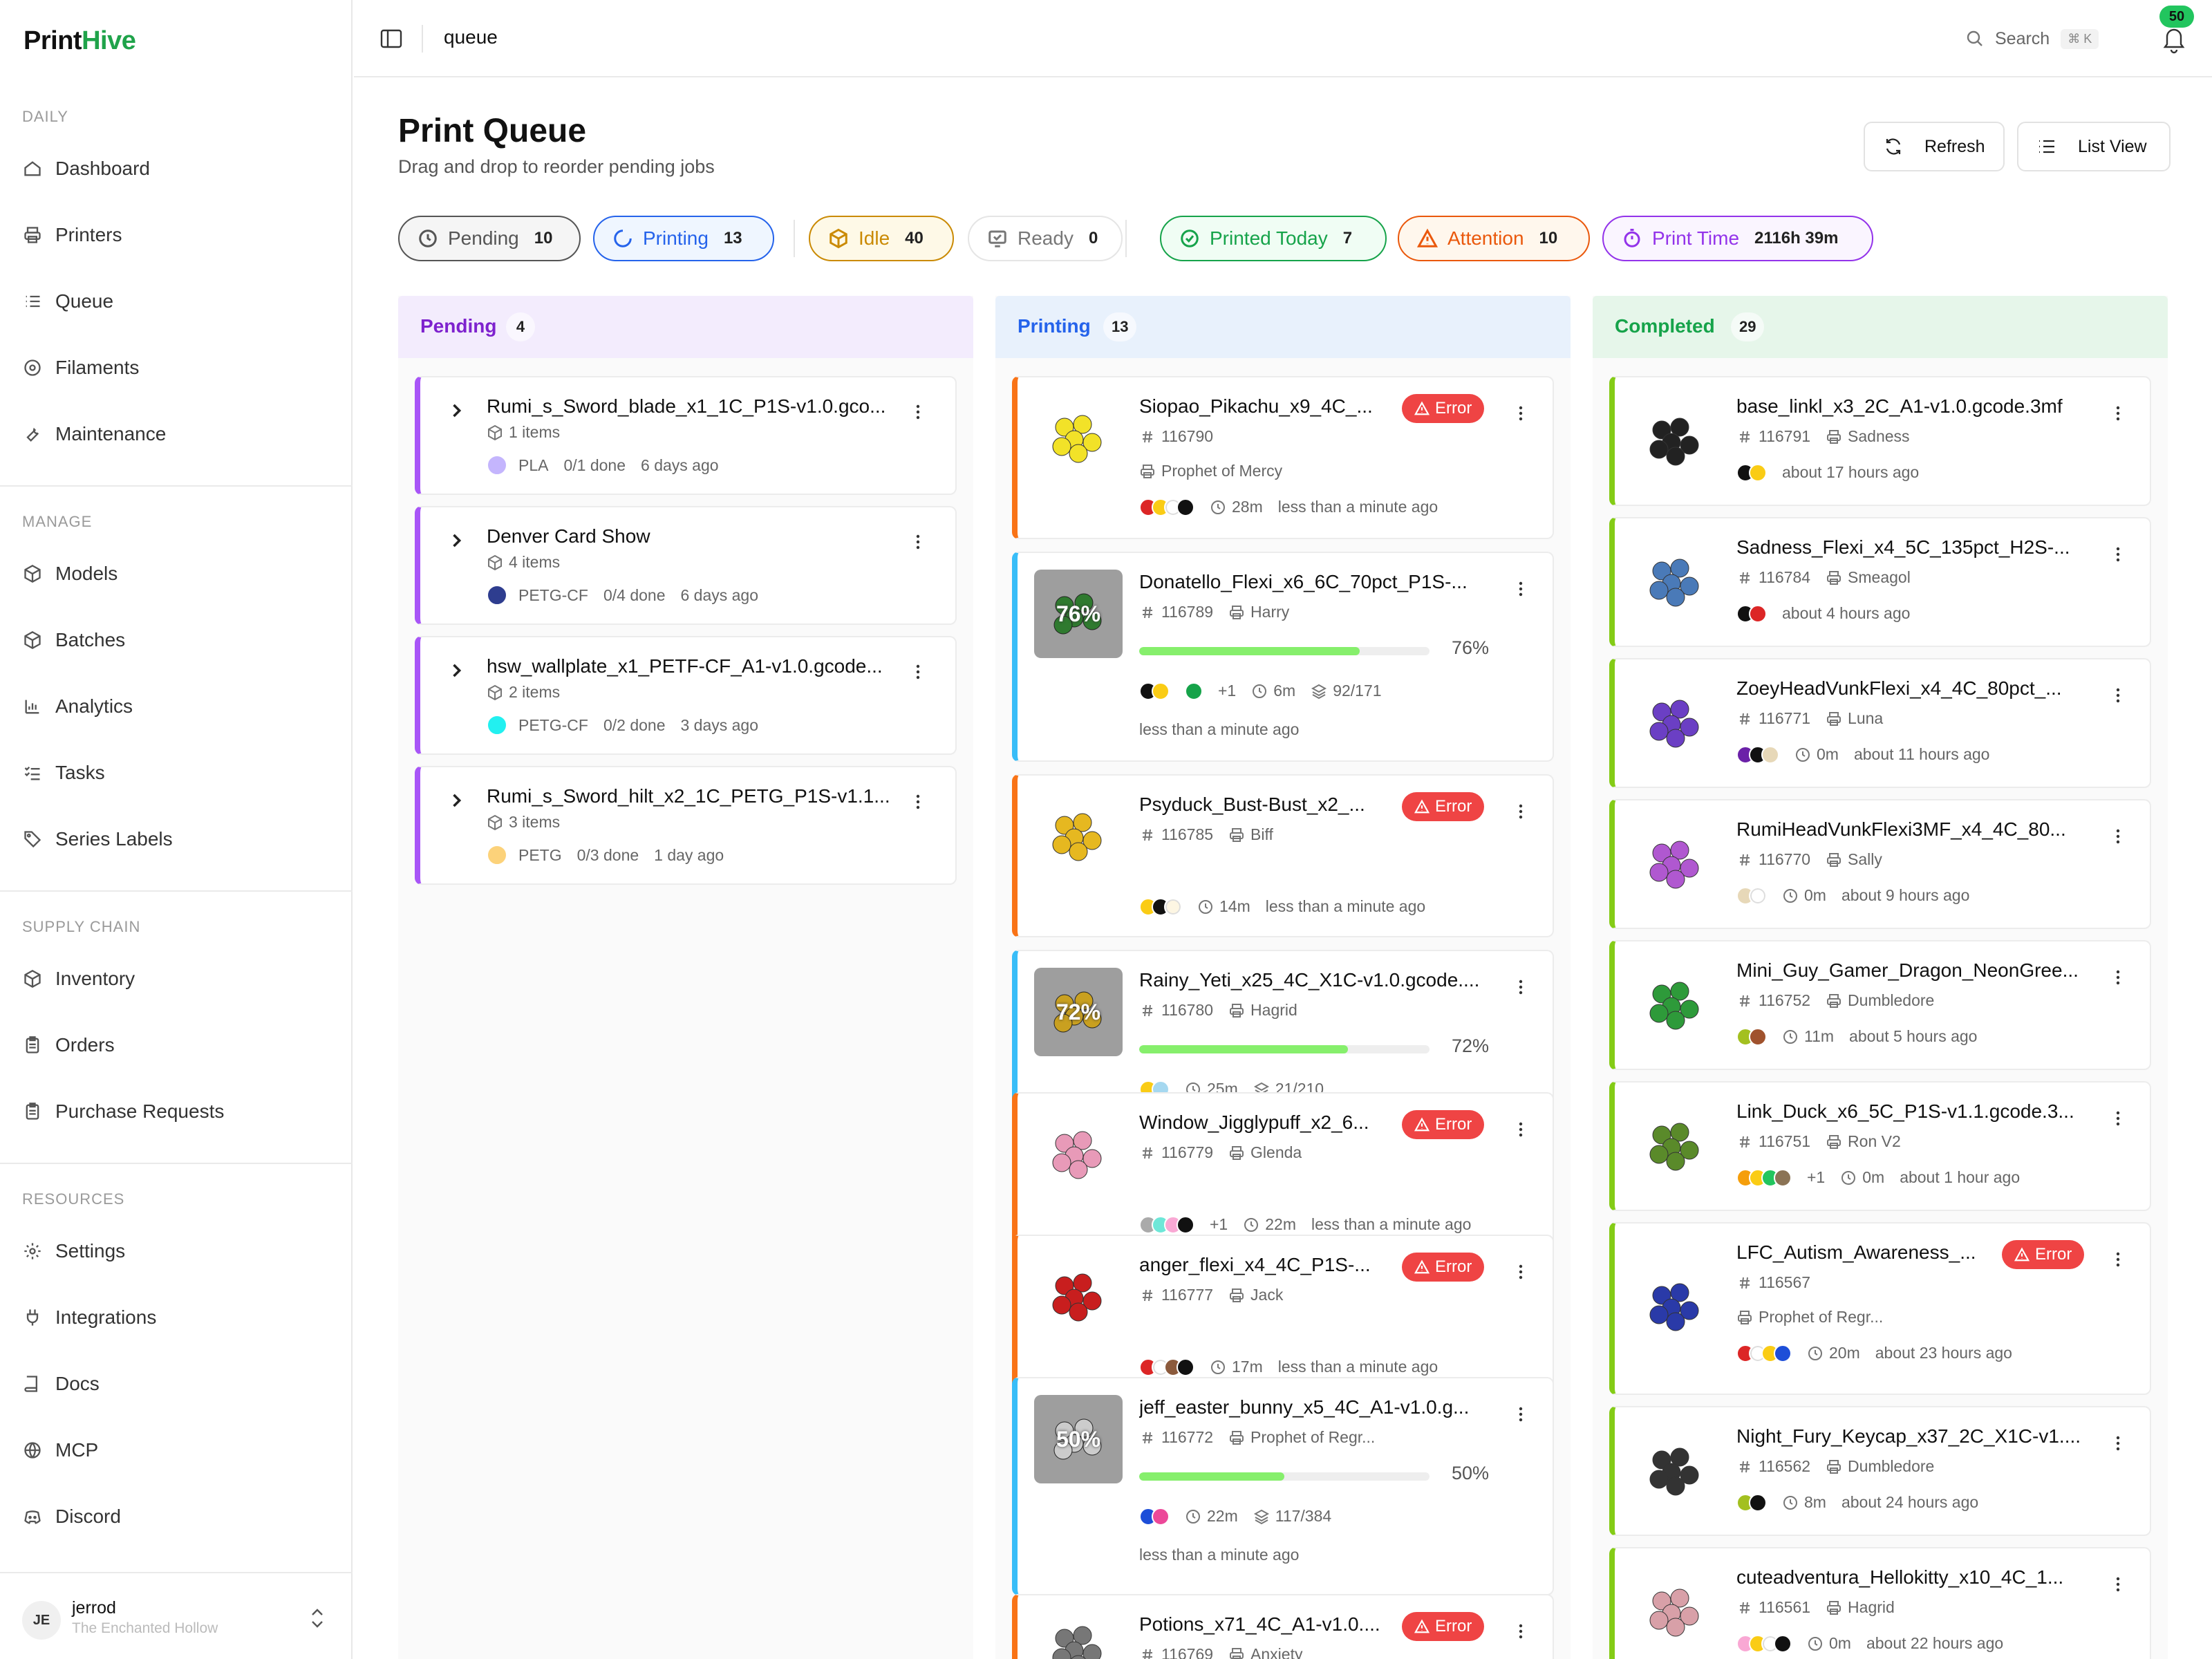 The width and height of the screenshot is (2212, 1659). Describe the element at coordinates (174, 1516) in the screenshot. I see `sidebar-item-discord: Discord` at that location.